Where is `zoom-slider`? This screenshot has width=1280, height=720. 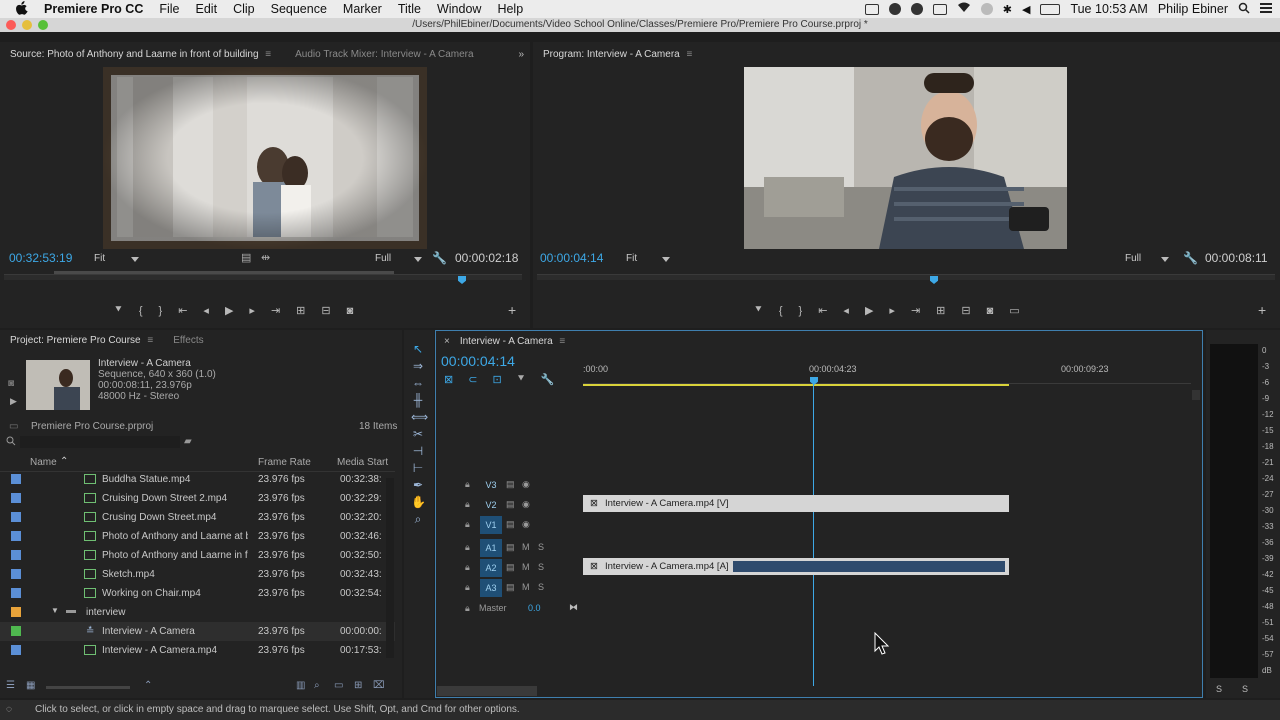
zoom-slider is located at coordinates (88, 687).